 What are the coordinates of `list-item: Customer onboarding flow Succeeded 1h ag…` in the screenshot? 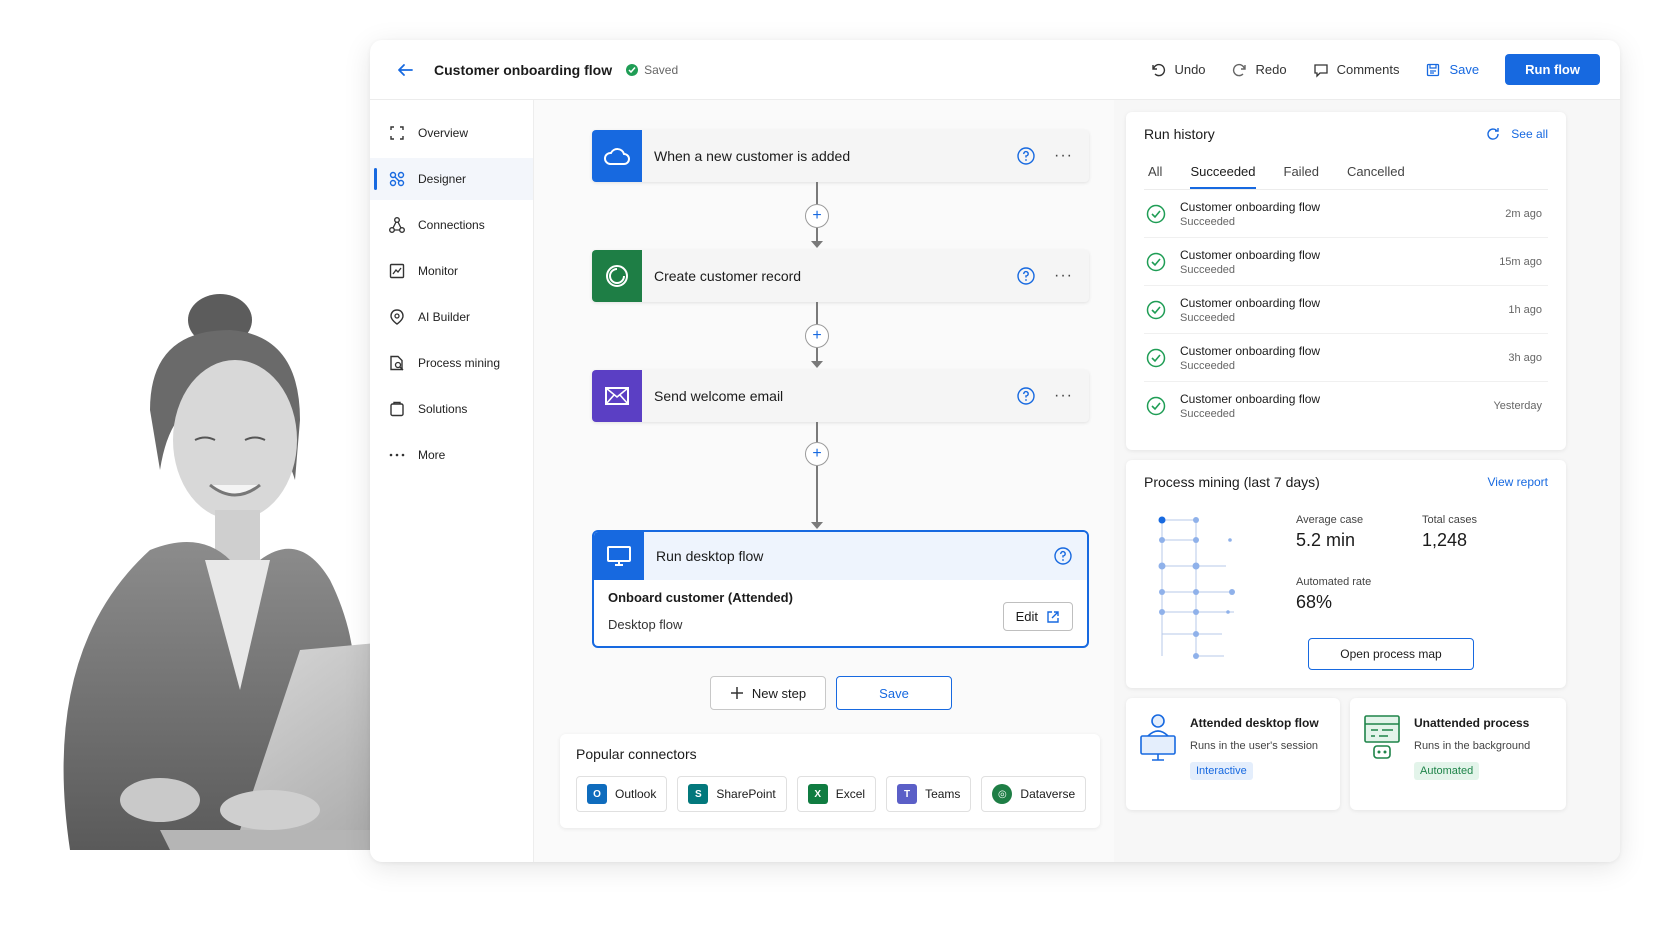 It's located at (1346, 310).